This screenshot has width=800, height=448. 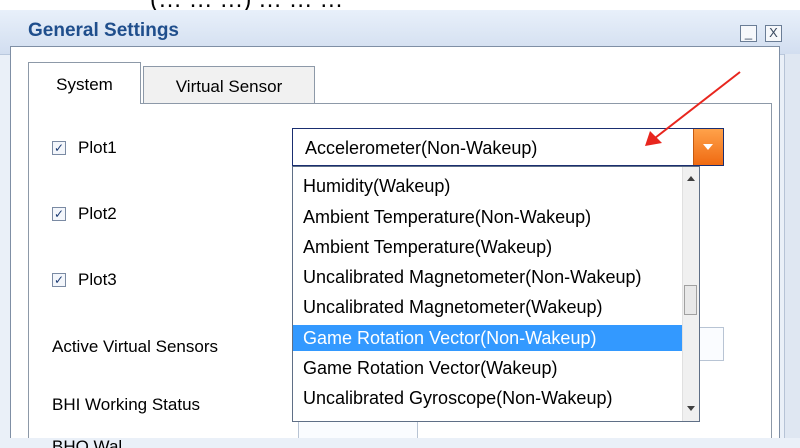 What do you see at coordinates (421, 148) in the screenshot?
I see `combobox-value: Accelerometer(Non-Wakeup)` at bounding box center [421, 148].